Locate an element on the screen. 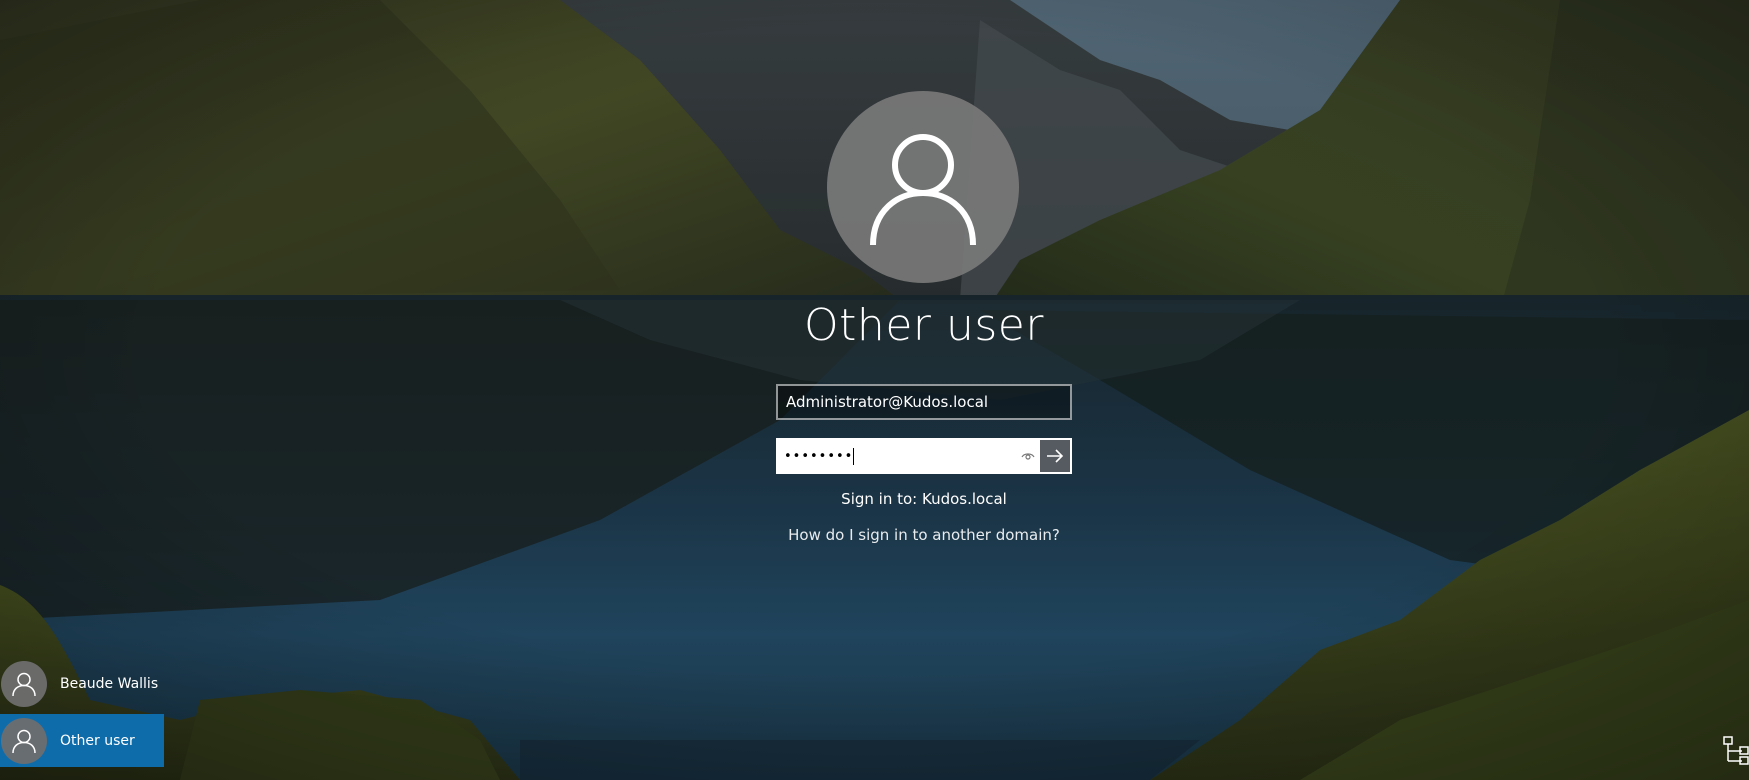  password-mask: •••••••• is located at coordinates (819, 456).